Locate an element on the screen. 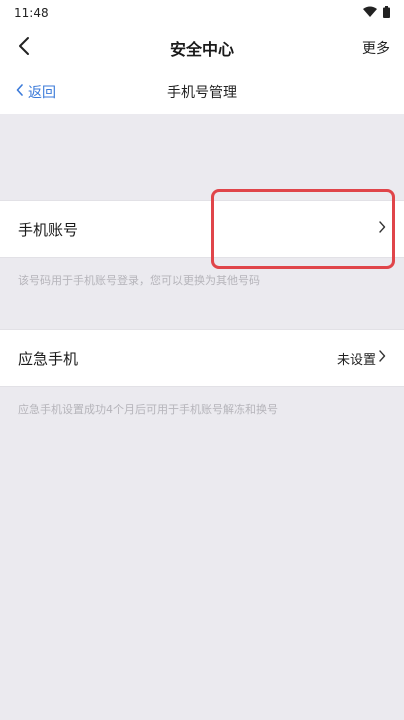  status-time: 11:48 is located at coordinates (31, 13).